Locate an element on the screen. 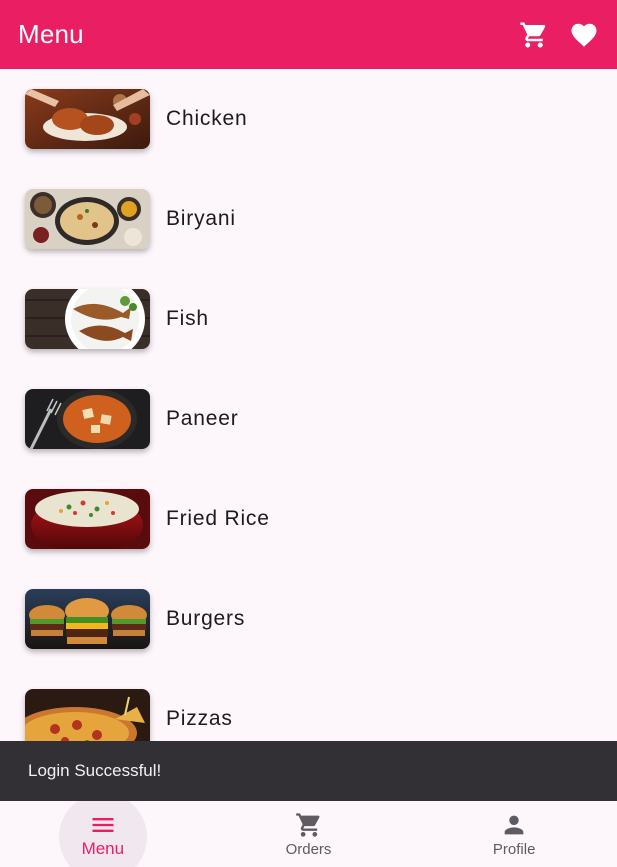 Image resolution: width=617 pixels, height=867 pixels. fish-image is located at coordinates (87, 319).